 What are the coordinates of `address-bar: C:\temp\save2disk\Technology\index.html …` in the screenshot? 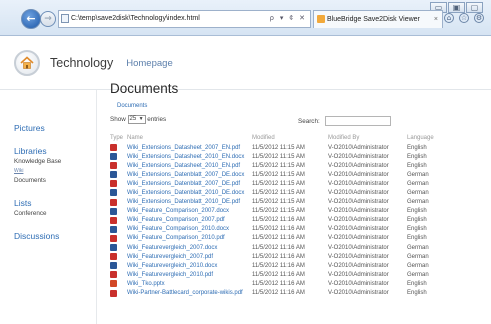 It's located at (184, 19).